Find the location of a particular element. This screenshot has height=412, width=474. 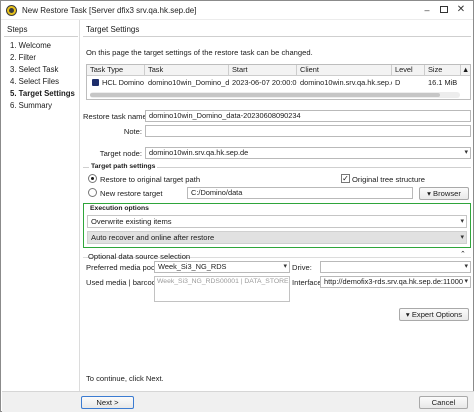

execution-options-title: Execution options is located at coordinates (119, 208).